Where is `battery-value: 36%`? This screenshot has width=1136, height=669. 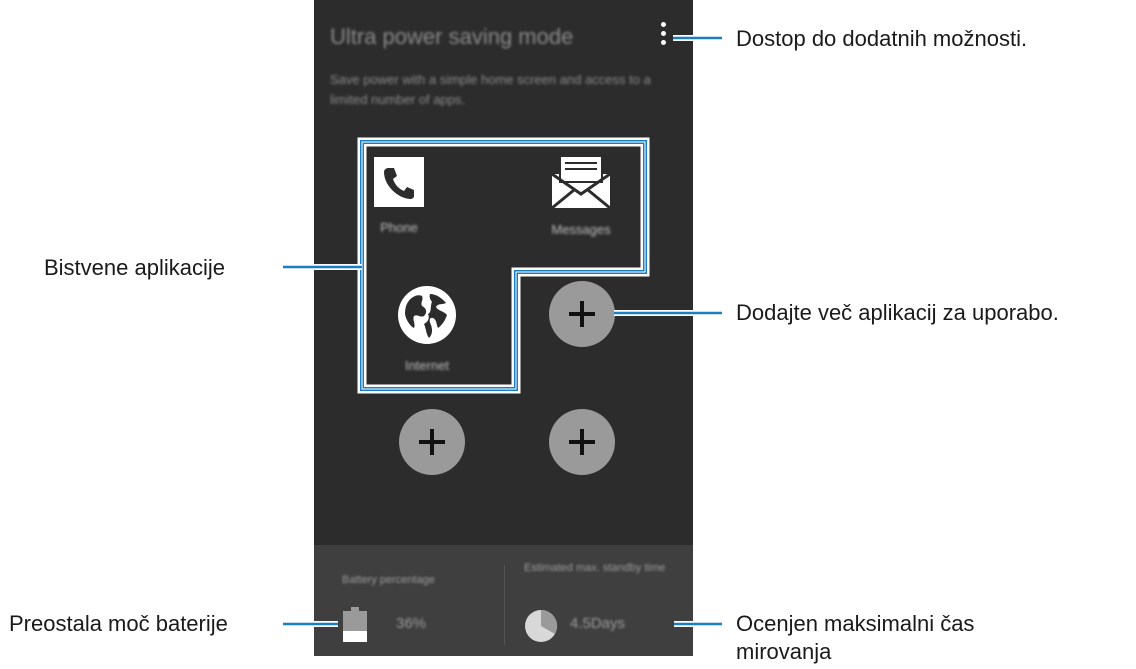
battery-value: 36% is located at coordinates (411, 623).